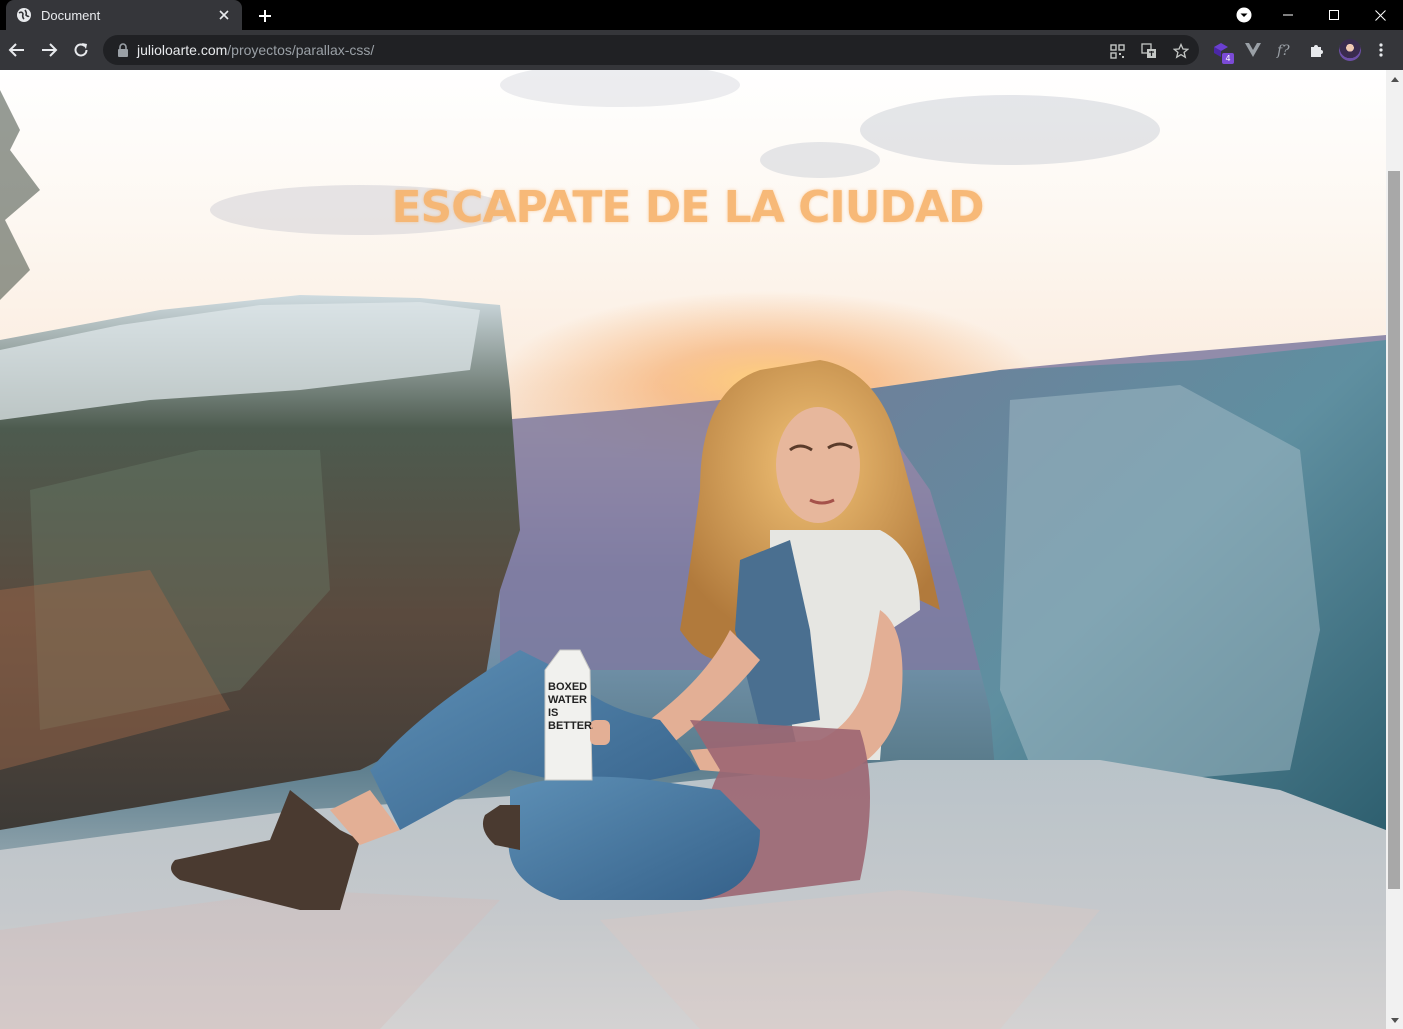 The height and width of the screenshot is (1029, 1403). I want to click on more-menu-icon, so click(1381, 50).